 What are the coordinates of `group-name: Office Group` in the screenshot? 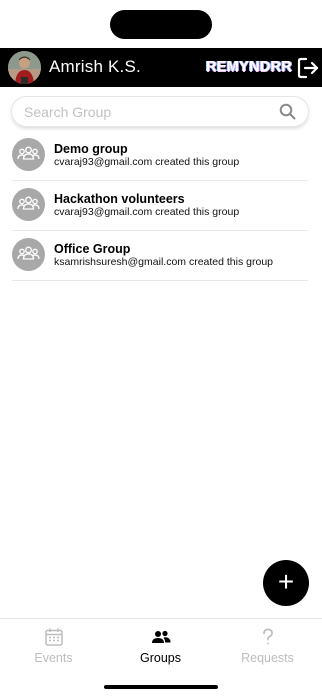 It's located at (92, 249).